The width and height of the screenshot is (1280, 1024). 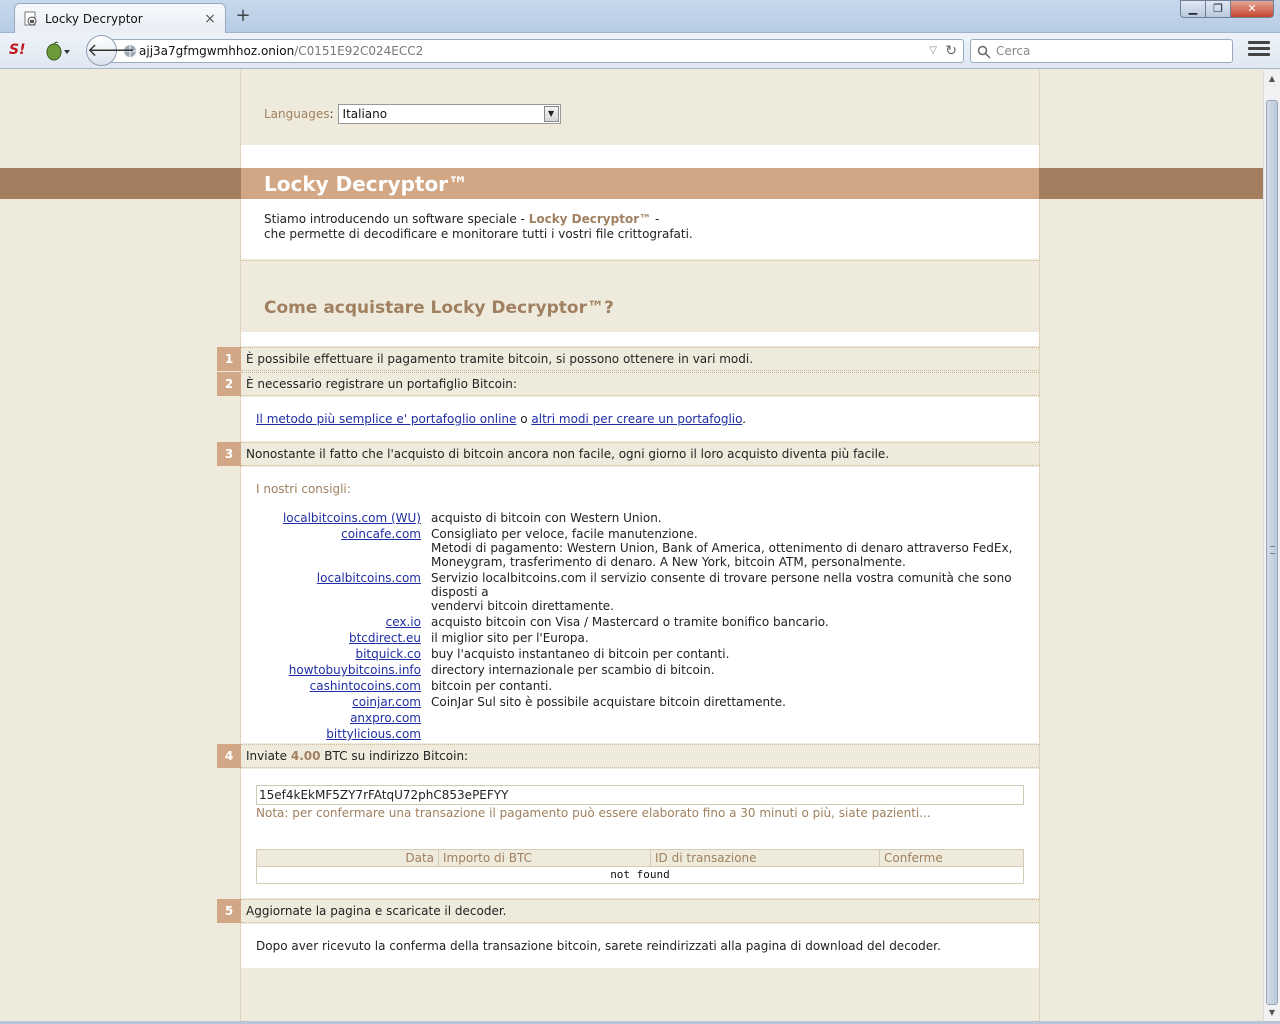 What do you see at coordinates (305, 756) in the screenshot?
I see `btc-amount: 4.00` at bounding box center [305, 756].